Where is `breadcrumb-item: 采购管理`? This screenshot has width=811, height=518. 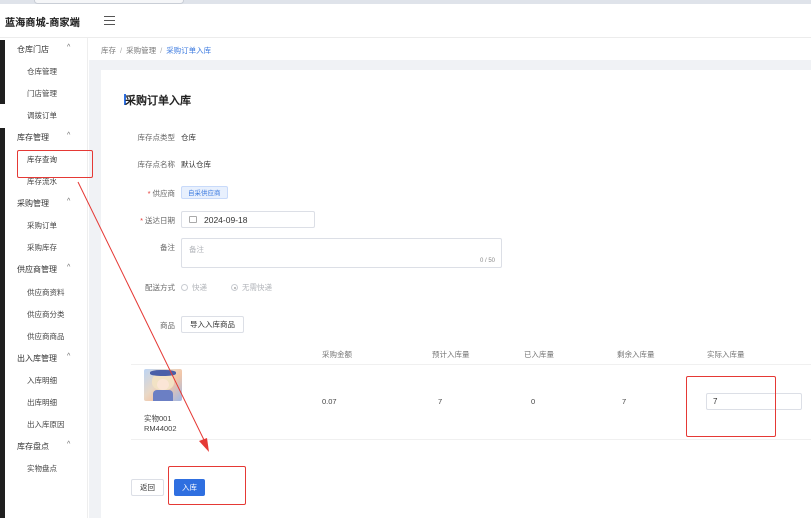
breadcrumb-item: 采购管理 is located at coordinates (141, 50).